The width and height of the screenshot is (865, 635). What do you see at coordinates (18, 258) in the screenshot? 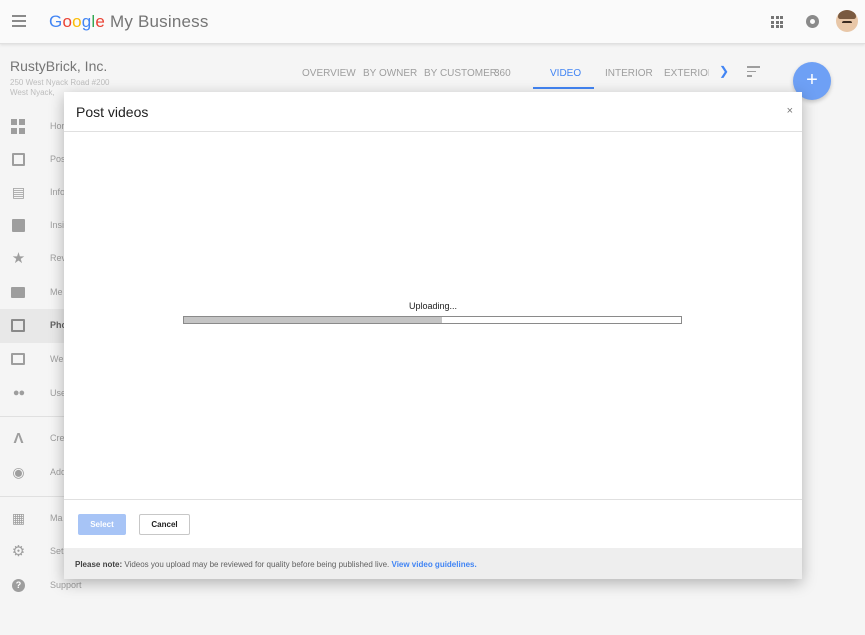
I see `star-icon: ★` at bounding box center [18, 258].